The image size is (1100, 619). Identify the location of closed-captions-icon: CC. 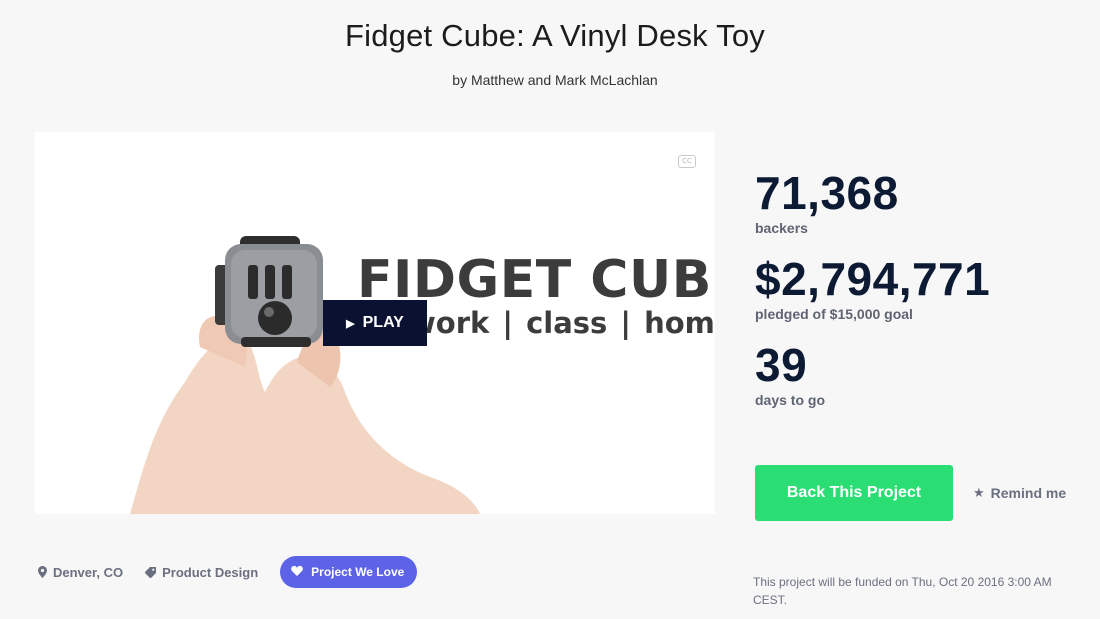
(687, 161).